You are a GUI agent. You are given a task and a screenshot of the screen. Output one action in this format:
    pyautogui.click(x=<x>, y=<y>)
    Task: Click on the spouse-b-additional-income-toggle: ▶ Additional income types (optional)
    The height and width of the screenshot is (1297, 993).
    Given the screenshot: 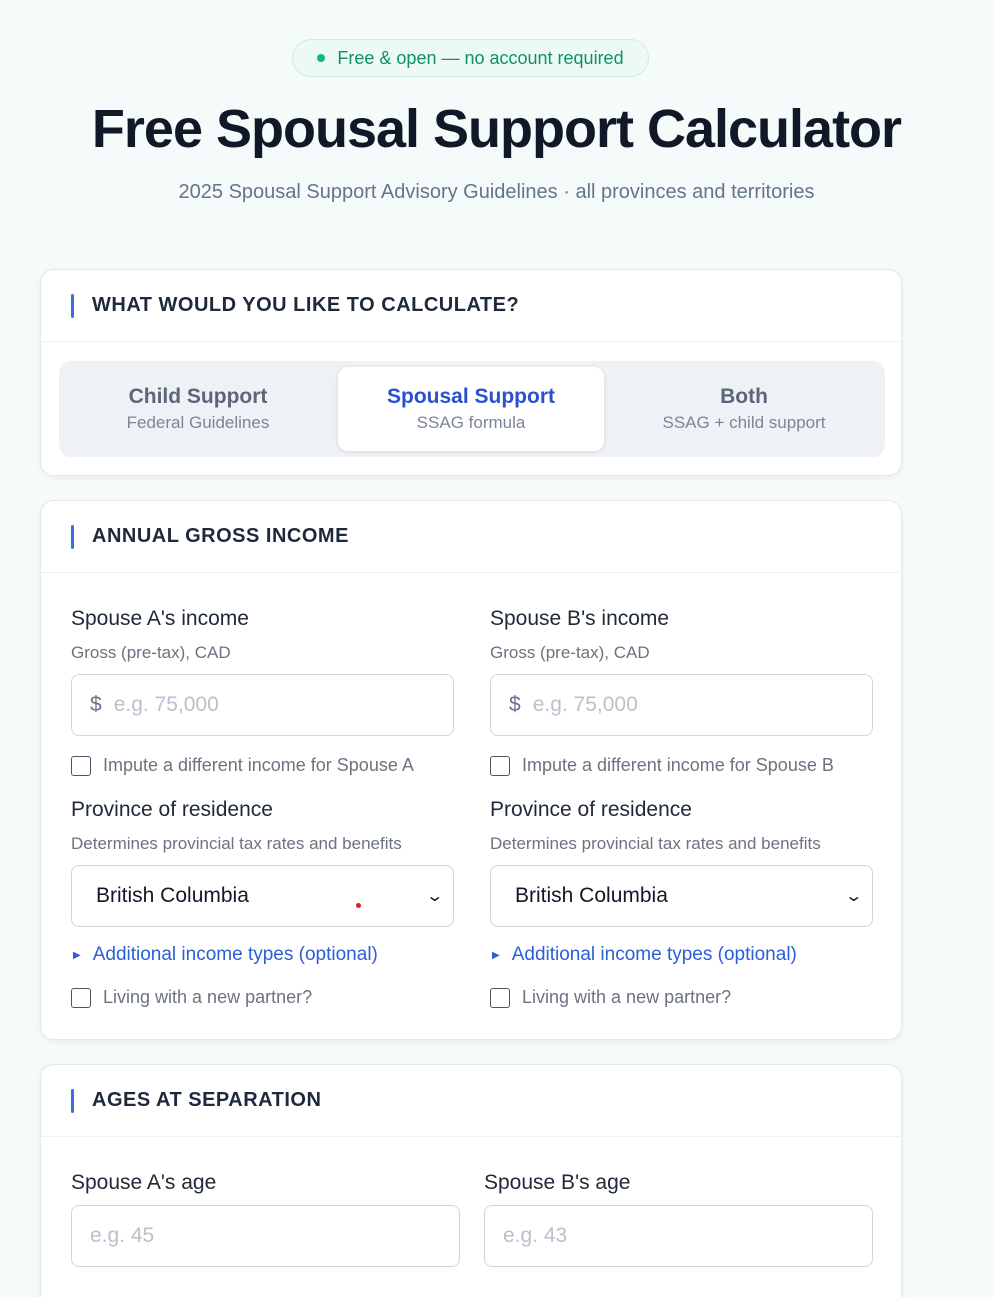 What is the action you would take?
    pyautogui.click(x=644, y=955)
    